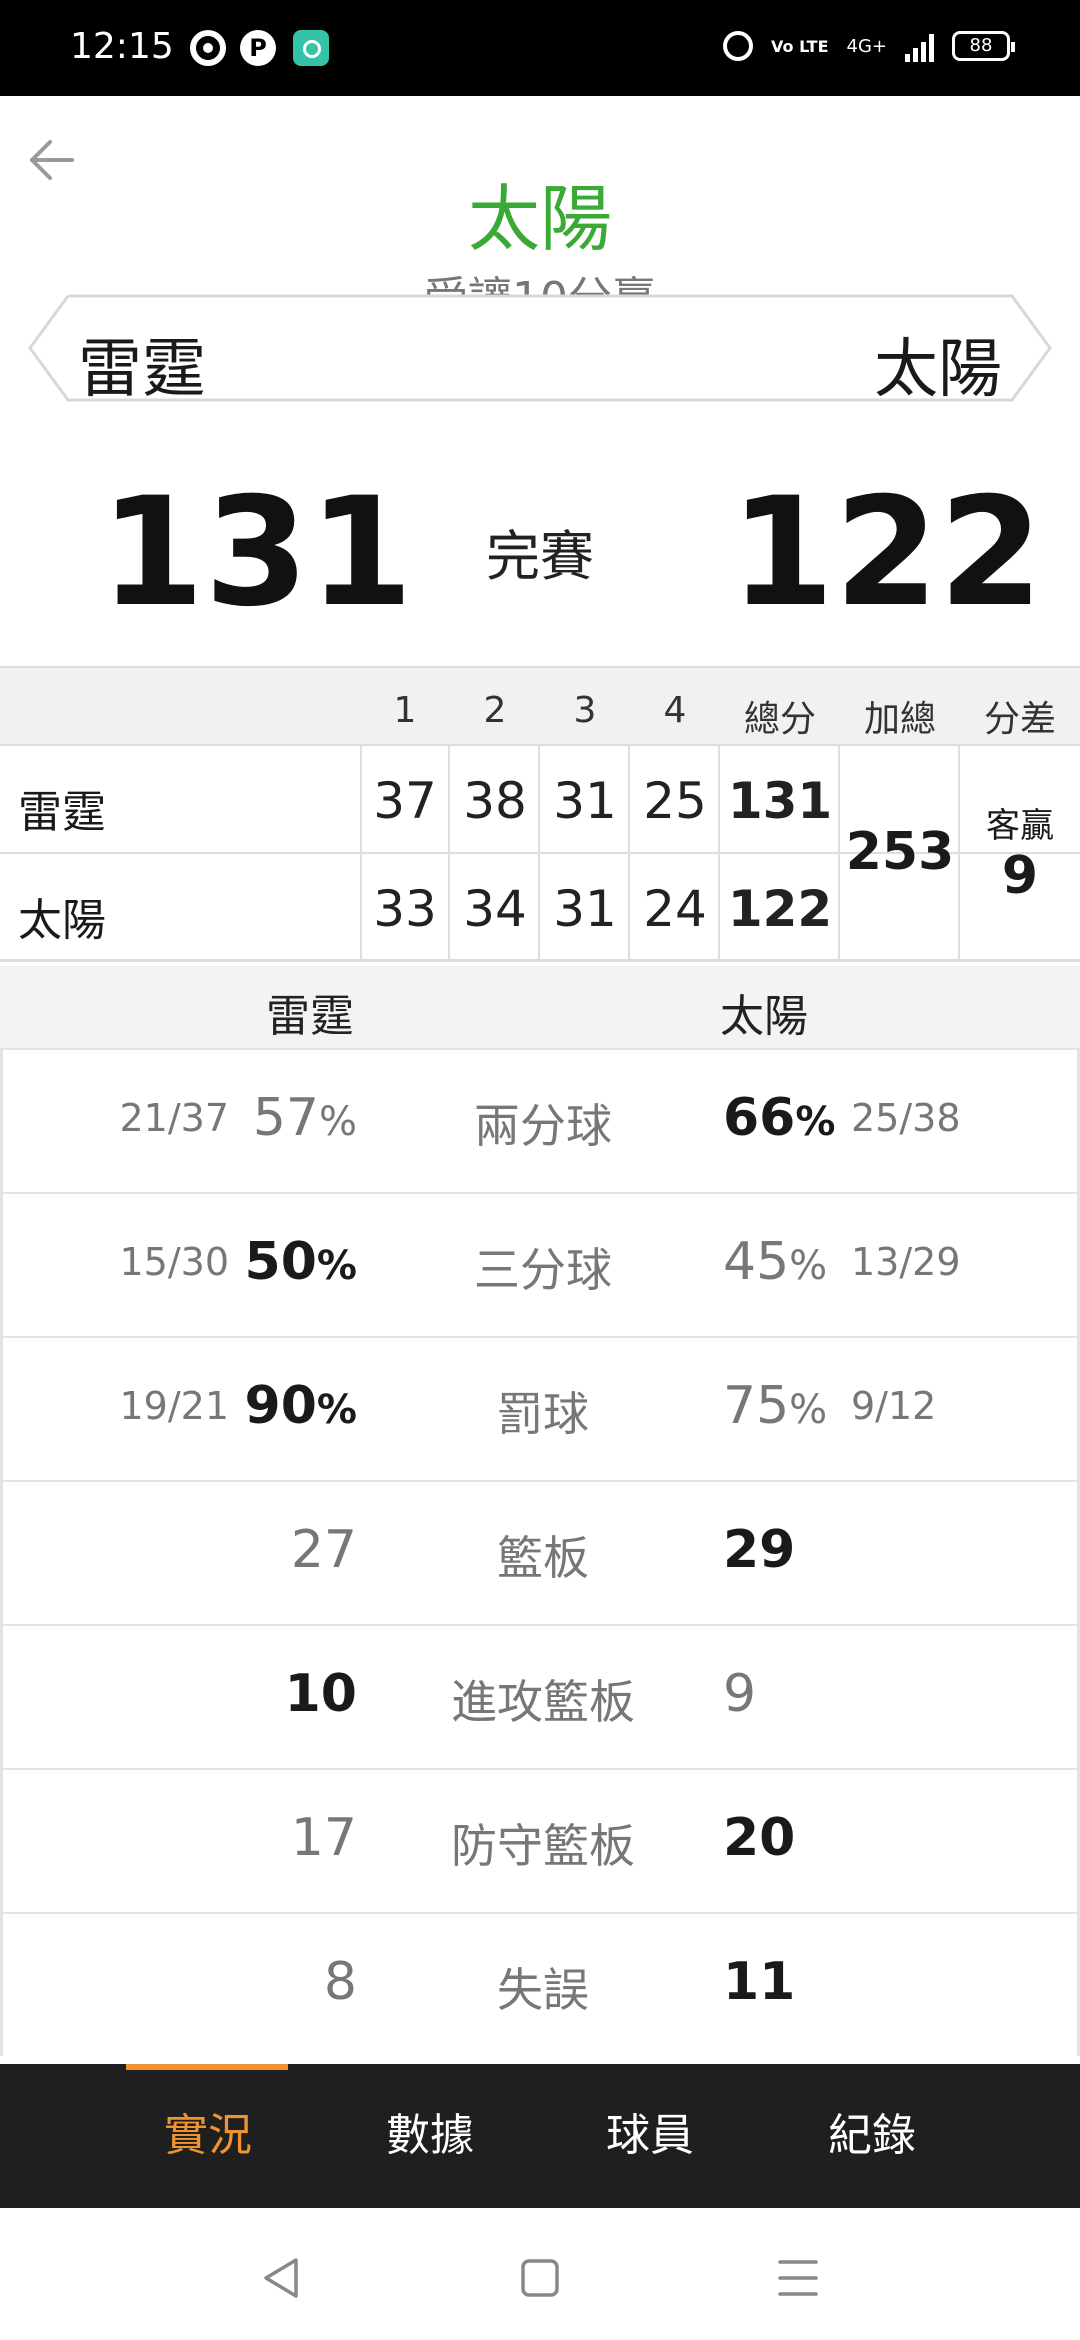 This screenshot has height=2340, width=1080. I want to click on stat-row-3pt: 15/30 50% 三分球 45% 13/29, so click(540, 1264).